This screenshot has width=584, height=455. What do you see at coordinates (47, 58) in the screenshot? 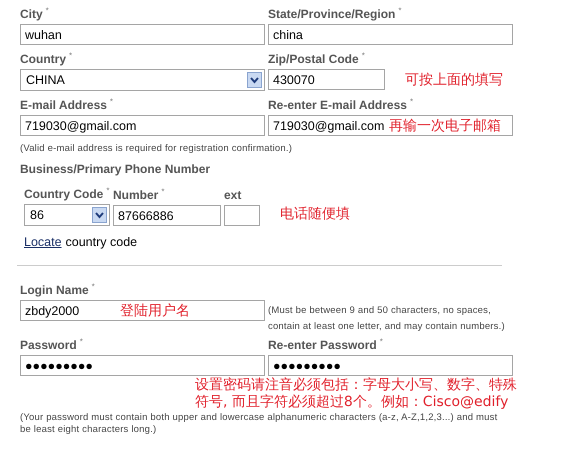
I see `field-label: Country $^{*}$` at bounding box center [47, 58].